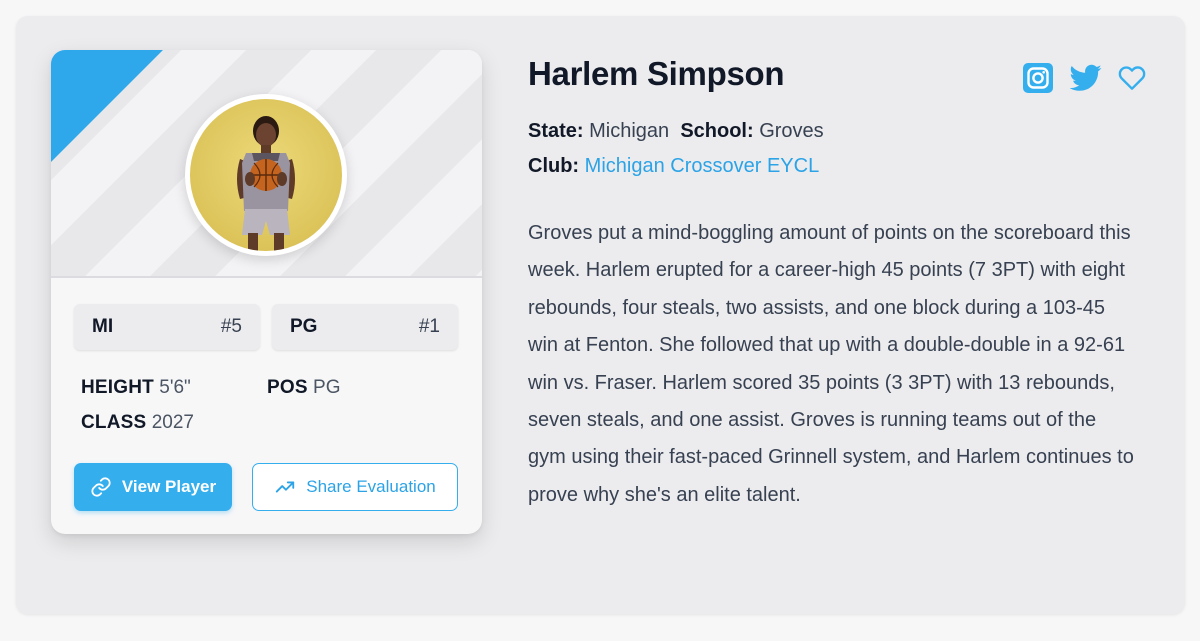  I want to click on player-photo-illustration, so click(266, 183).